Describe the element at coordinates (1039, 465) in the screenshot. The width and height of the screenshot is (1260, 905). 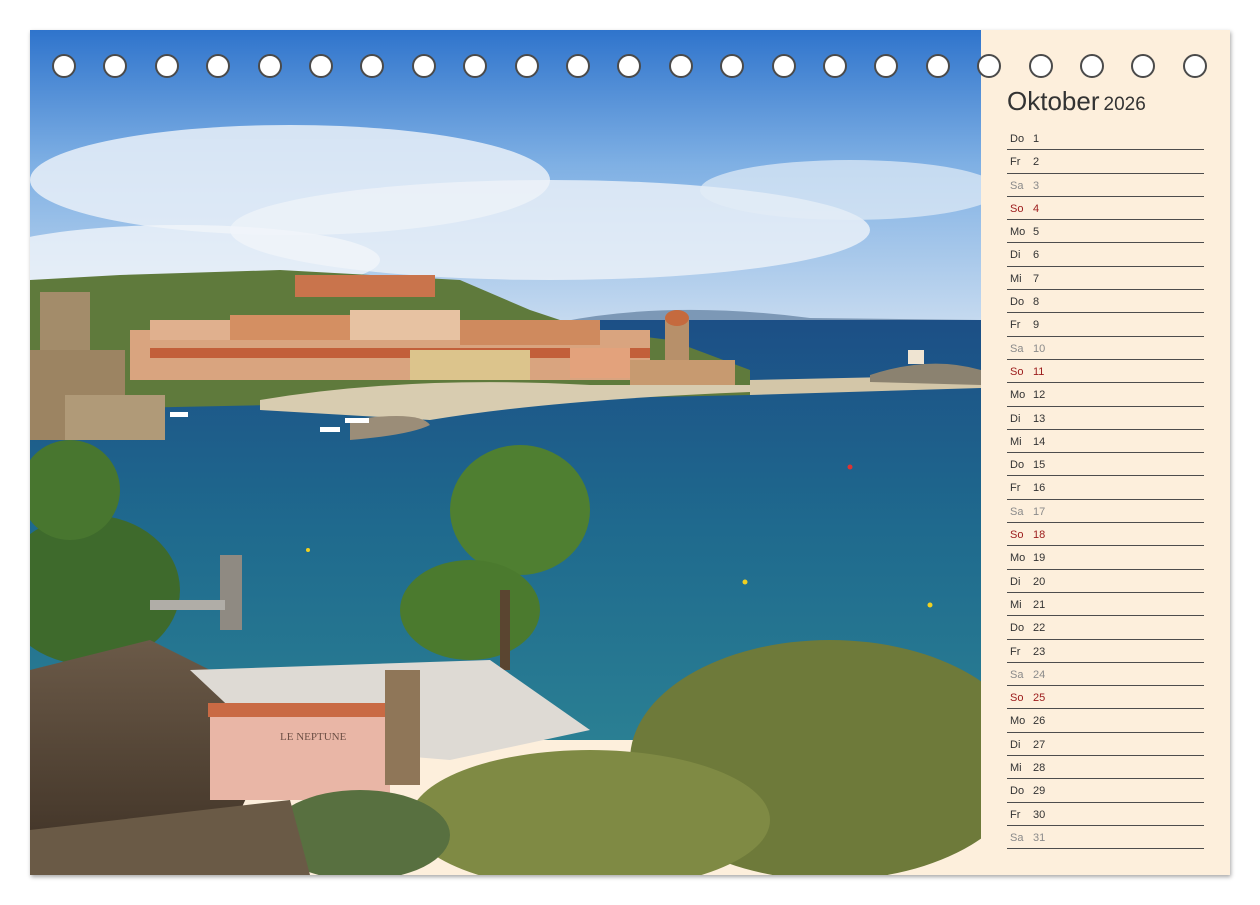
I see `day-number: 15` at that location.